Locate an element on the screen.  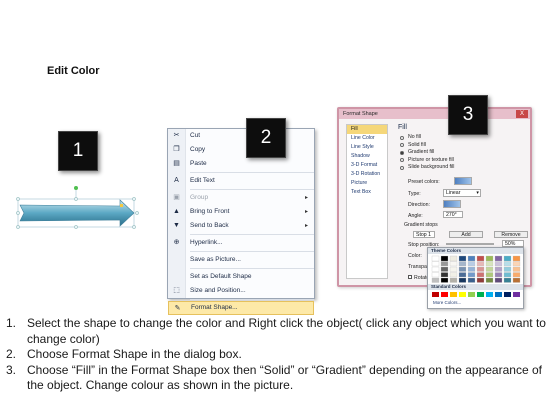
menu-item-label: Copy is located at coordinates (198, 149).